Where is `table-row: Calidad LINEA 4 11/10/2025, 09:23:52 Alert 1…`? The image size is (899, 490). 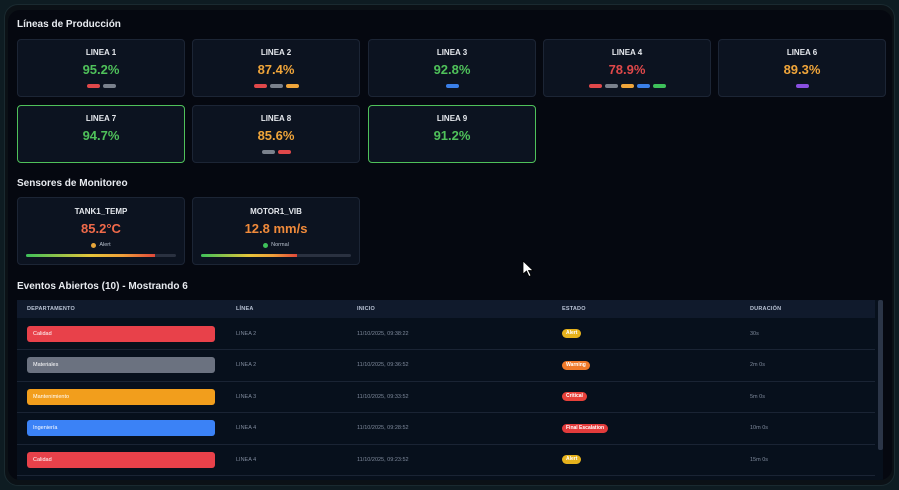 table-row: Calidad LINEA 4 11/10/2025, 09:23:52 Alert 1… is located at coordinates (446, 460).